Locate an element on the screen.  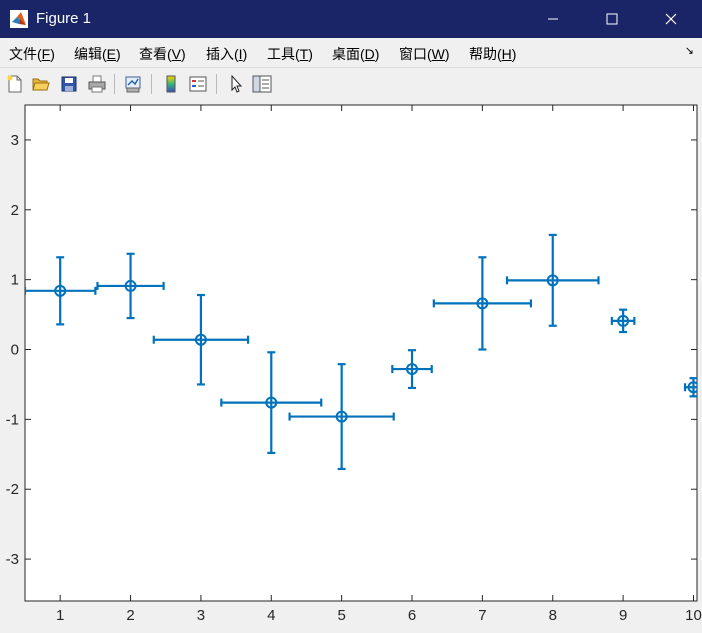
menu-insert: 插入(I) is located at coordinates (226, 54).